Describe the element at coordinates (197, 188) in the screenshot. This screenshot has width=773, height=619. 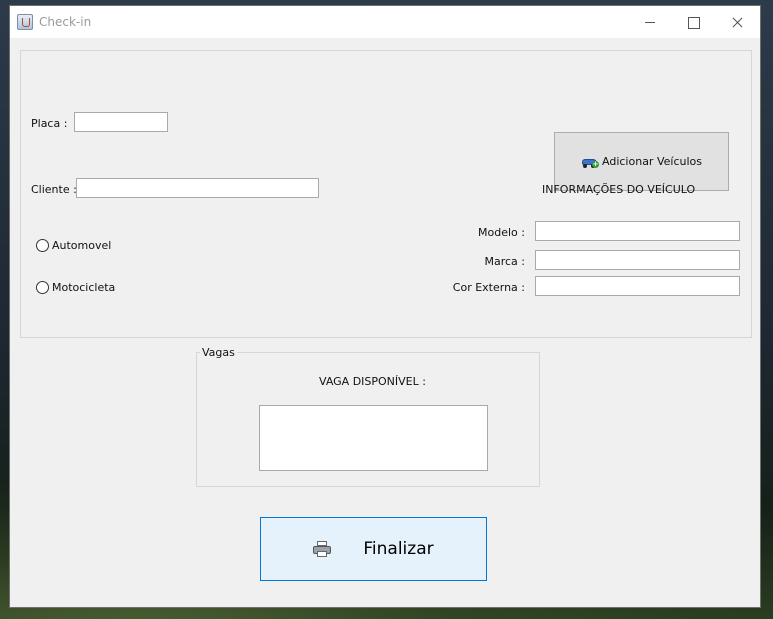
I see `cliente-field` at that location.